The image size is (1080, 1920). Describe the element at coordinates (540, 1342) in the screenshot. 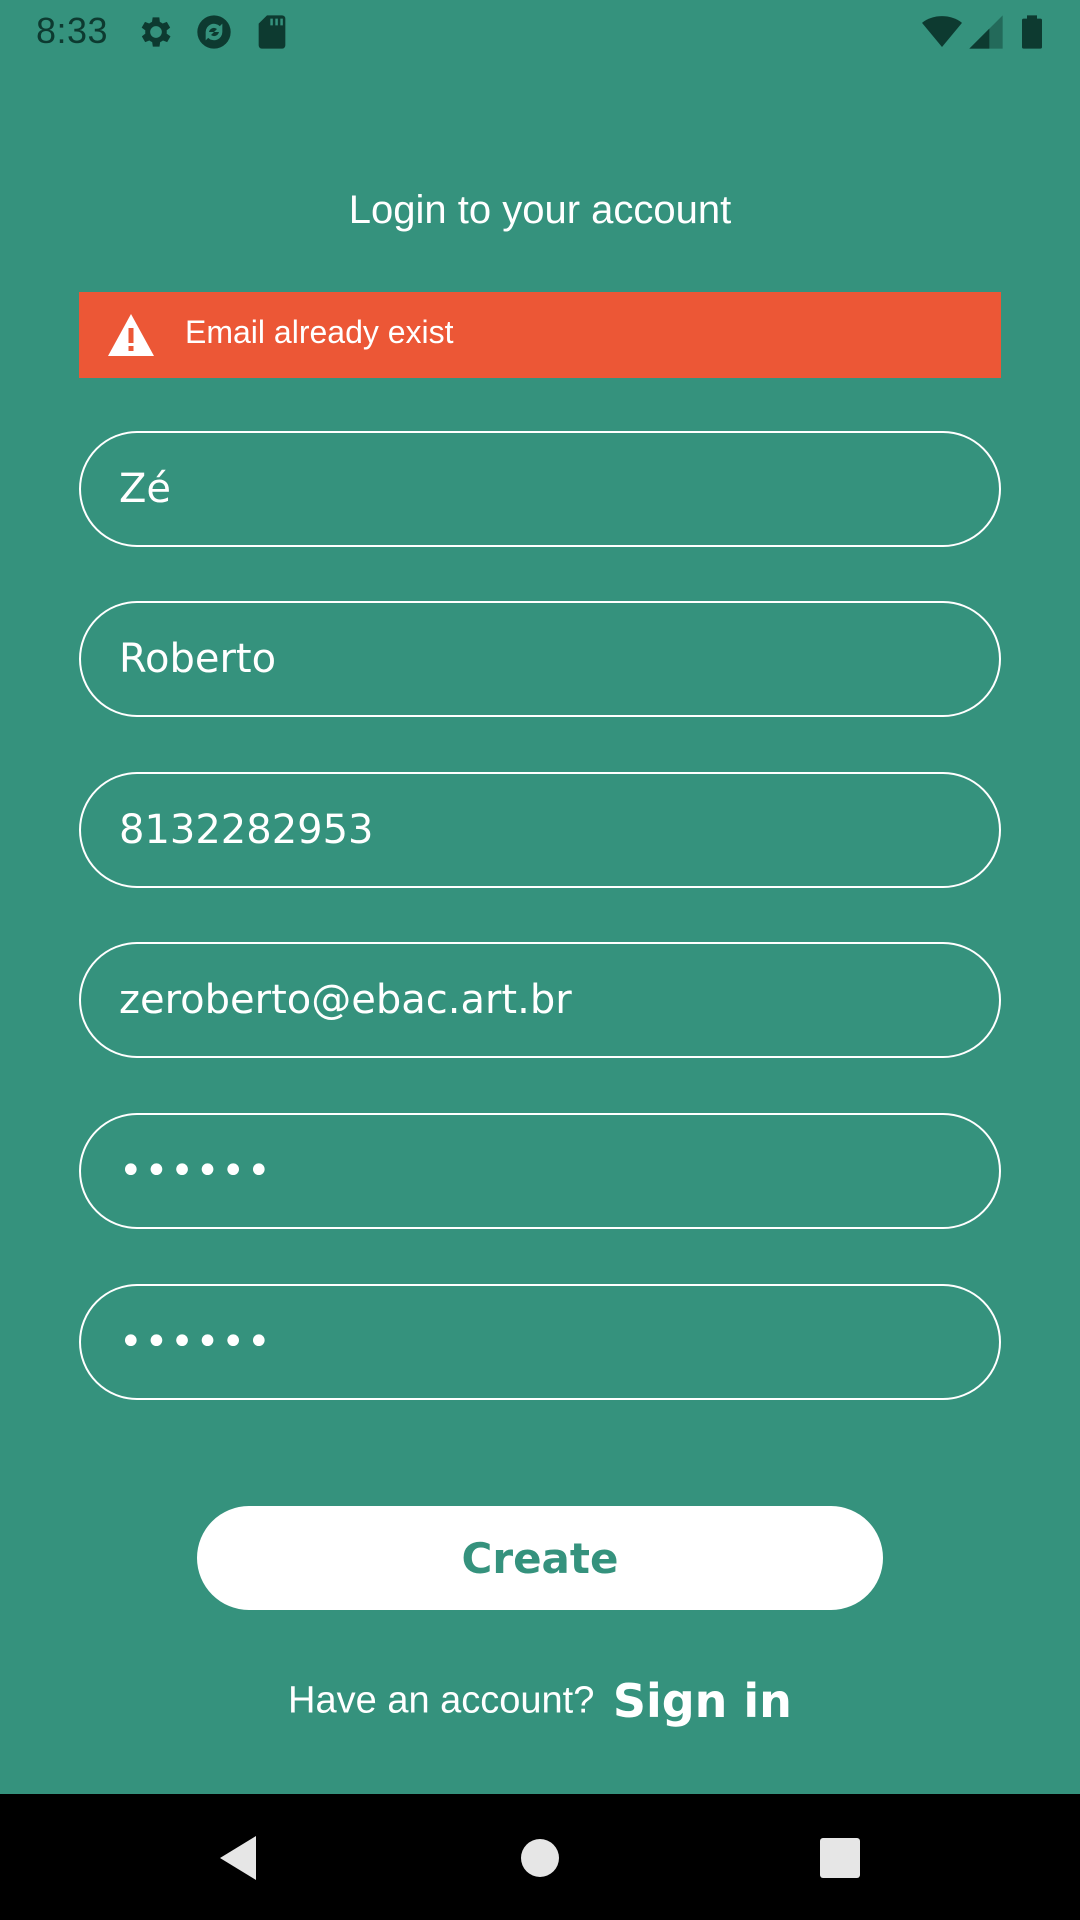

I see `confirm-password-field` at that location.